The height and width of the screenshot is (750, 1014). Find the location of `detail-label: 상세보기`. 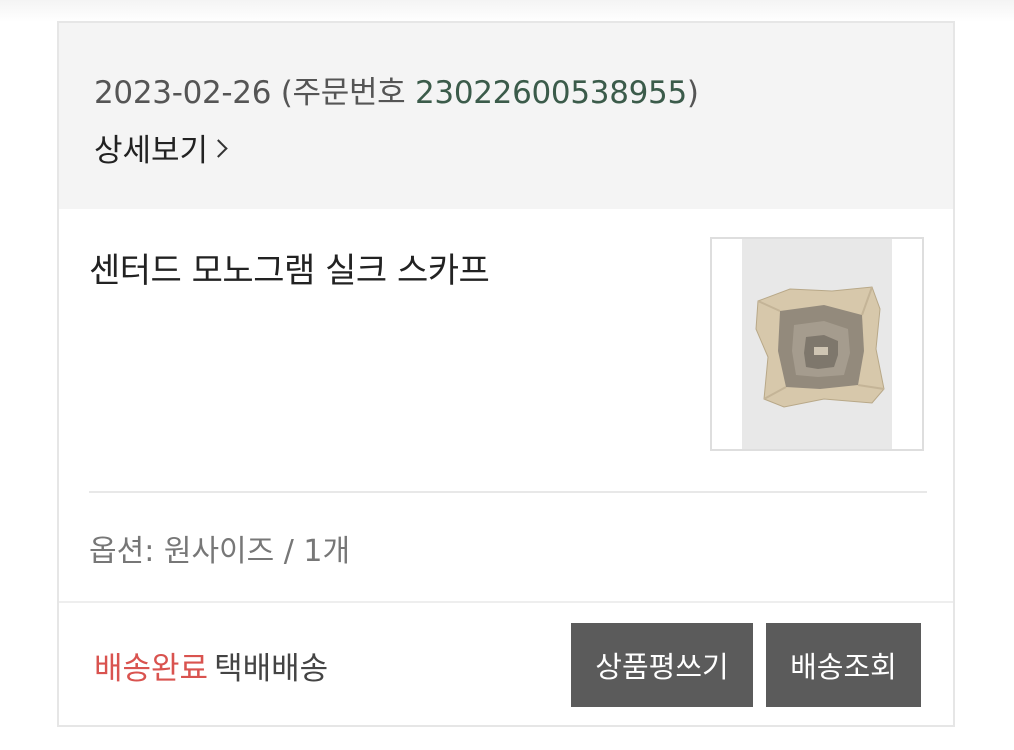

detail-label: 상세보기 is located at coordinates (151, 151).